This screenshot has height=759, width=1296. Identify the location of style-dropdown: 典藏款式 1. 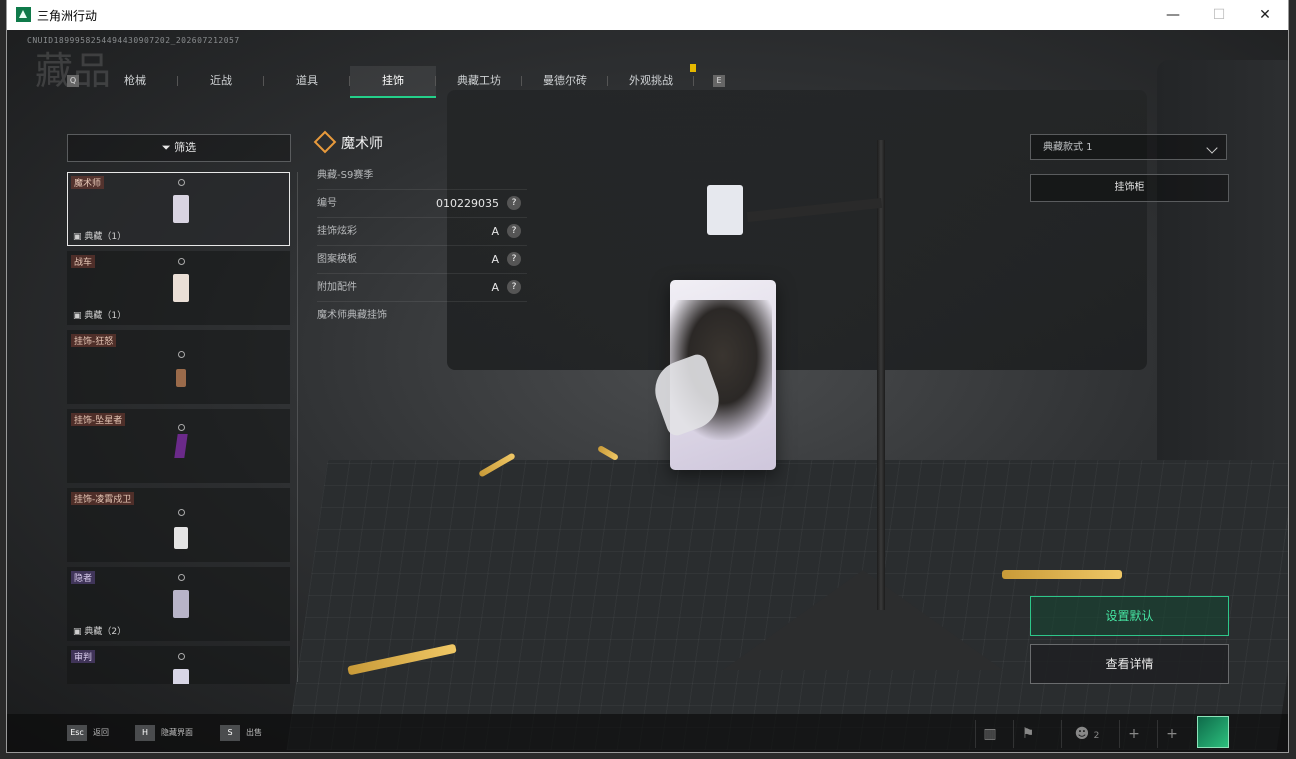
(1128, 147).